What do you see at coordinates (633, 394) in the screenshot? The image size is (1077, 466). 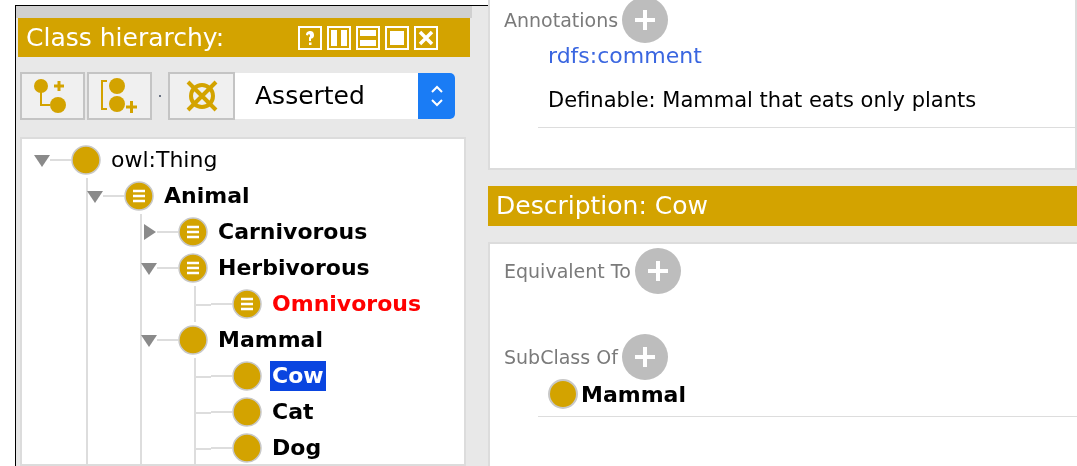 I see `superclass-item: Mammal` at bounding box center [633, 394].